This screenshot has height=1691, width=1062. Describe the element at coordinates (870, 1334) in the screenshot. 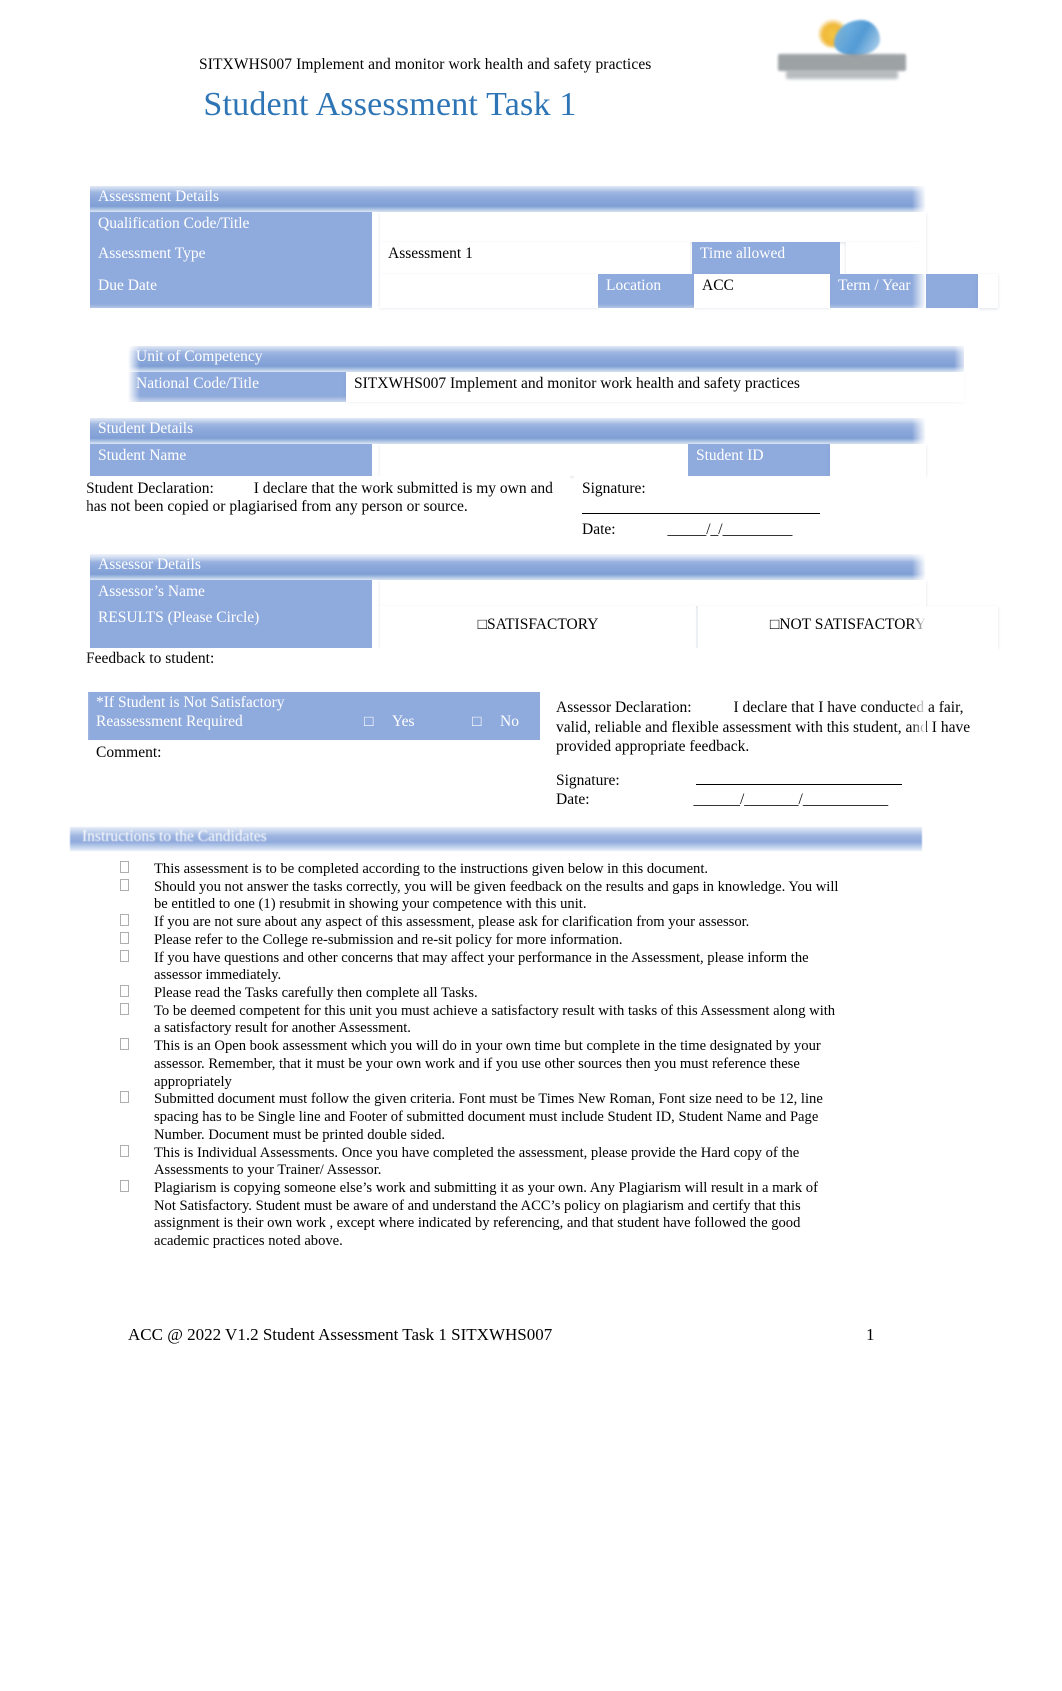

I see `page-number: 1` at that location.